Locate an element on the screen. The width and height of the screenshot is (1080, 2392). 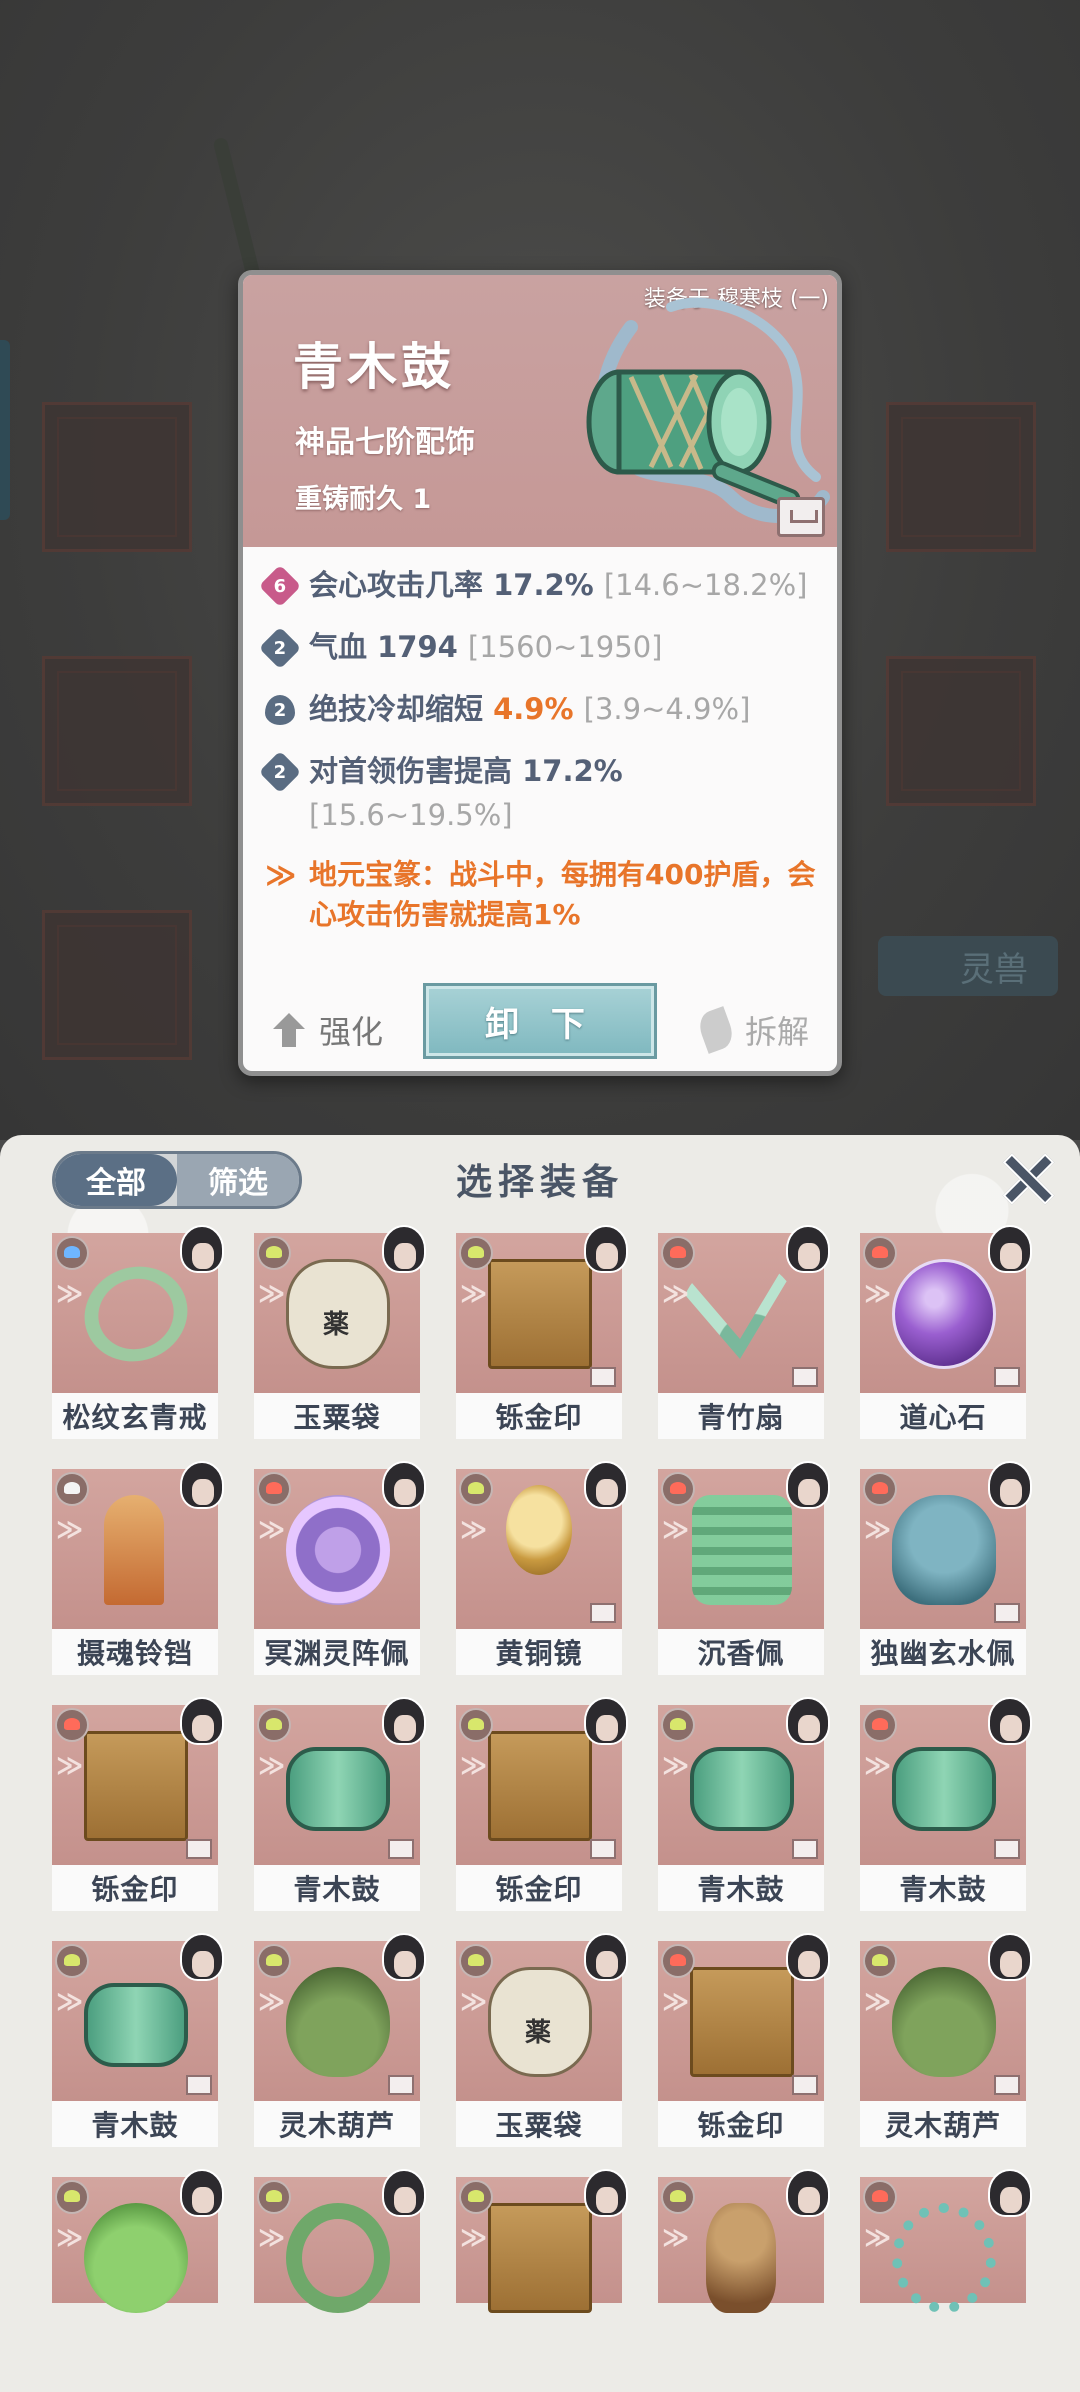
strengthen-label: 强化 is located at coordinates (351, 1032).